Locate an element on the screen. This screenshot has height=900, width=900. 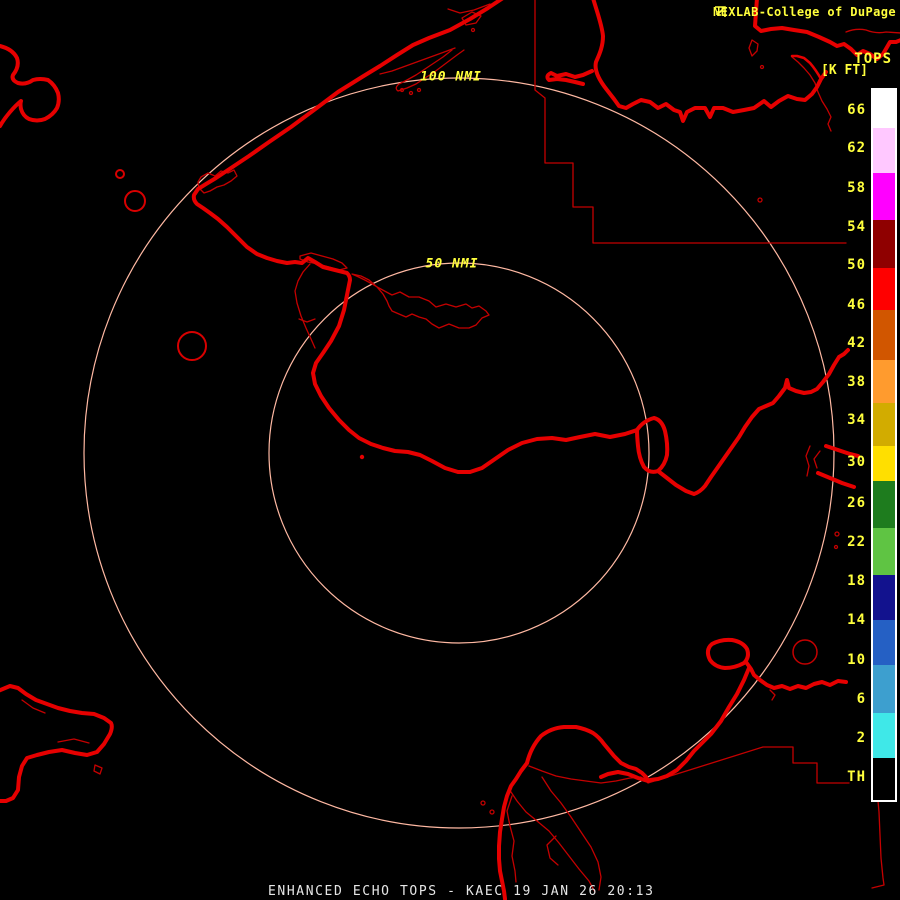
range-ring-100nmi-label: 100 NMI is located at coordinates (451, 77).